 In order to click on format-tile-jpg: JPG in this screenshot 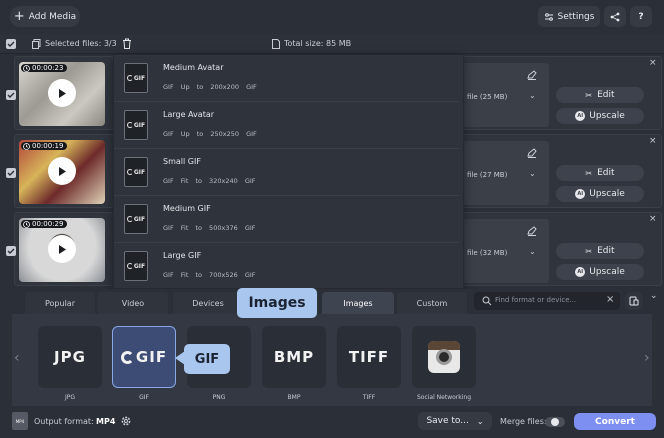, I will do `click(70, 357)`.